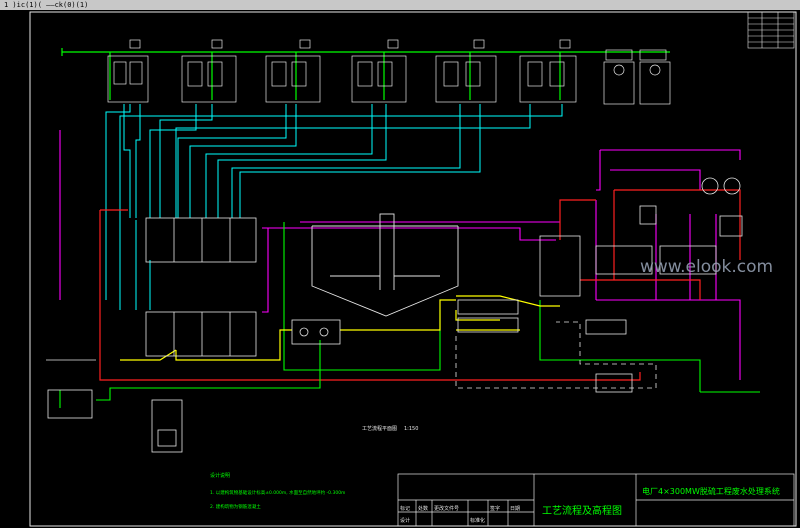 This screenshot has width=800, height=528. Describe the element at coordinates (706, 267) in the screenshot. I see `watermark: www.elook.com` at that location.